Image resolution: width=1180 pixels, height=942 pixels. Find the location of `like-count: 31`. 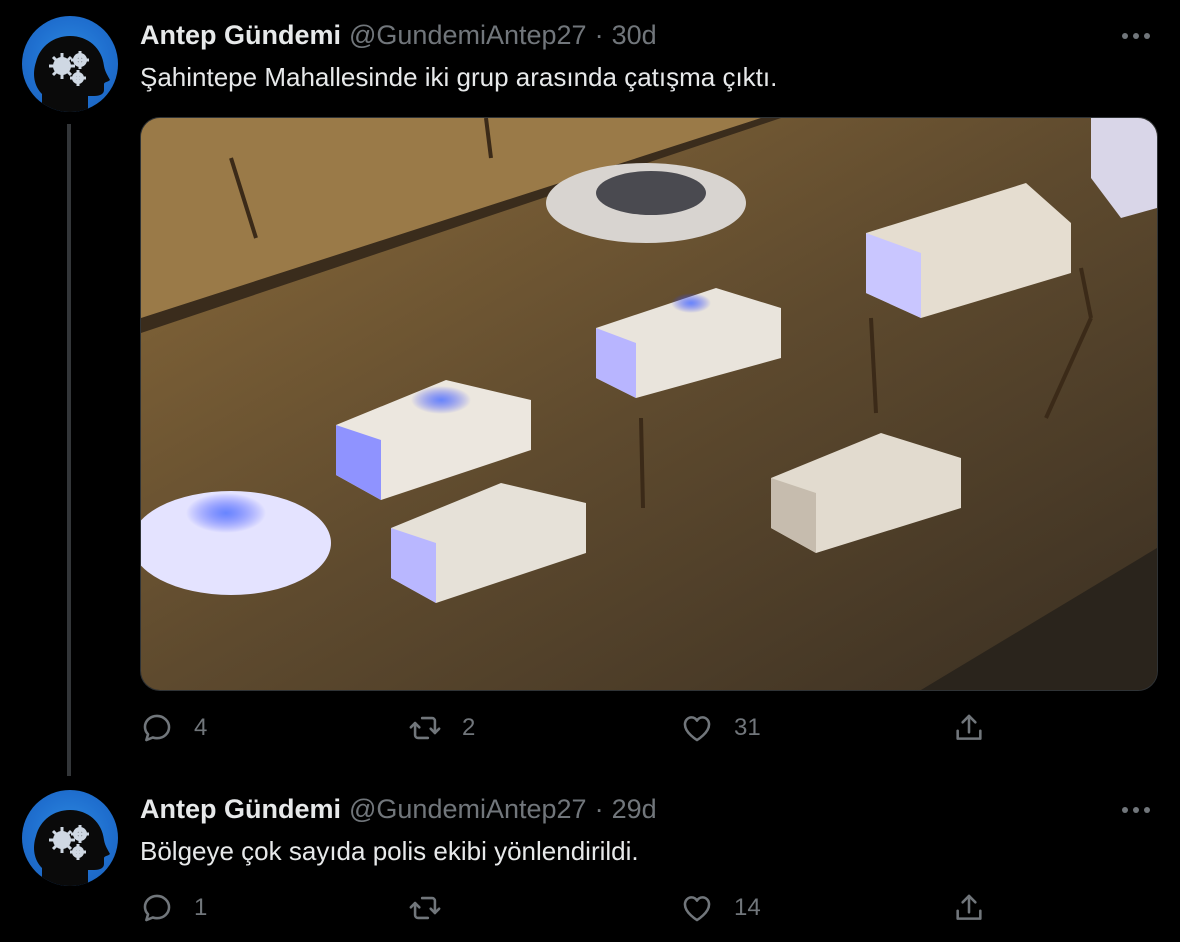

like-count: 31 is located at coordinates (747, 727).